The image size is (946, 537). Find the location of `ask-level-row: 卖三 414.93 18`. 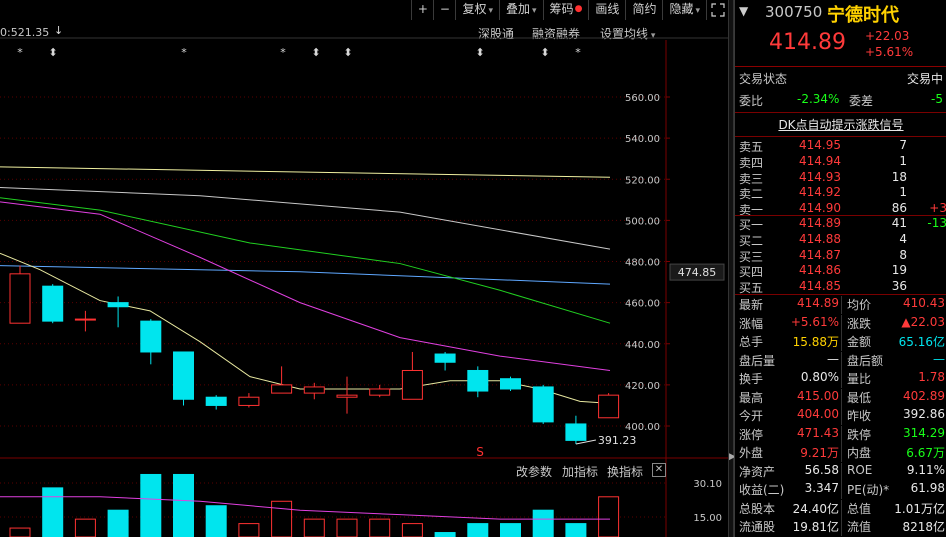

ask-level-row: 卖三 414.93 18 is located at coordinates (840, 178).